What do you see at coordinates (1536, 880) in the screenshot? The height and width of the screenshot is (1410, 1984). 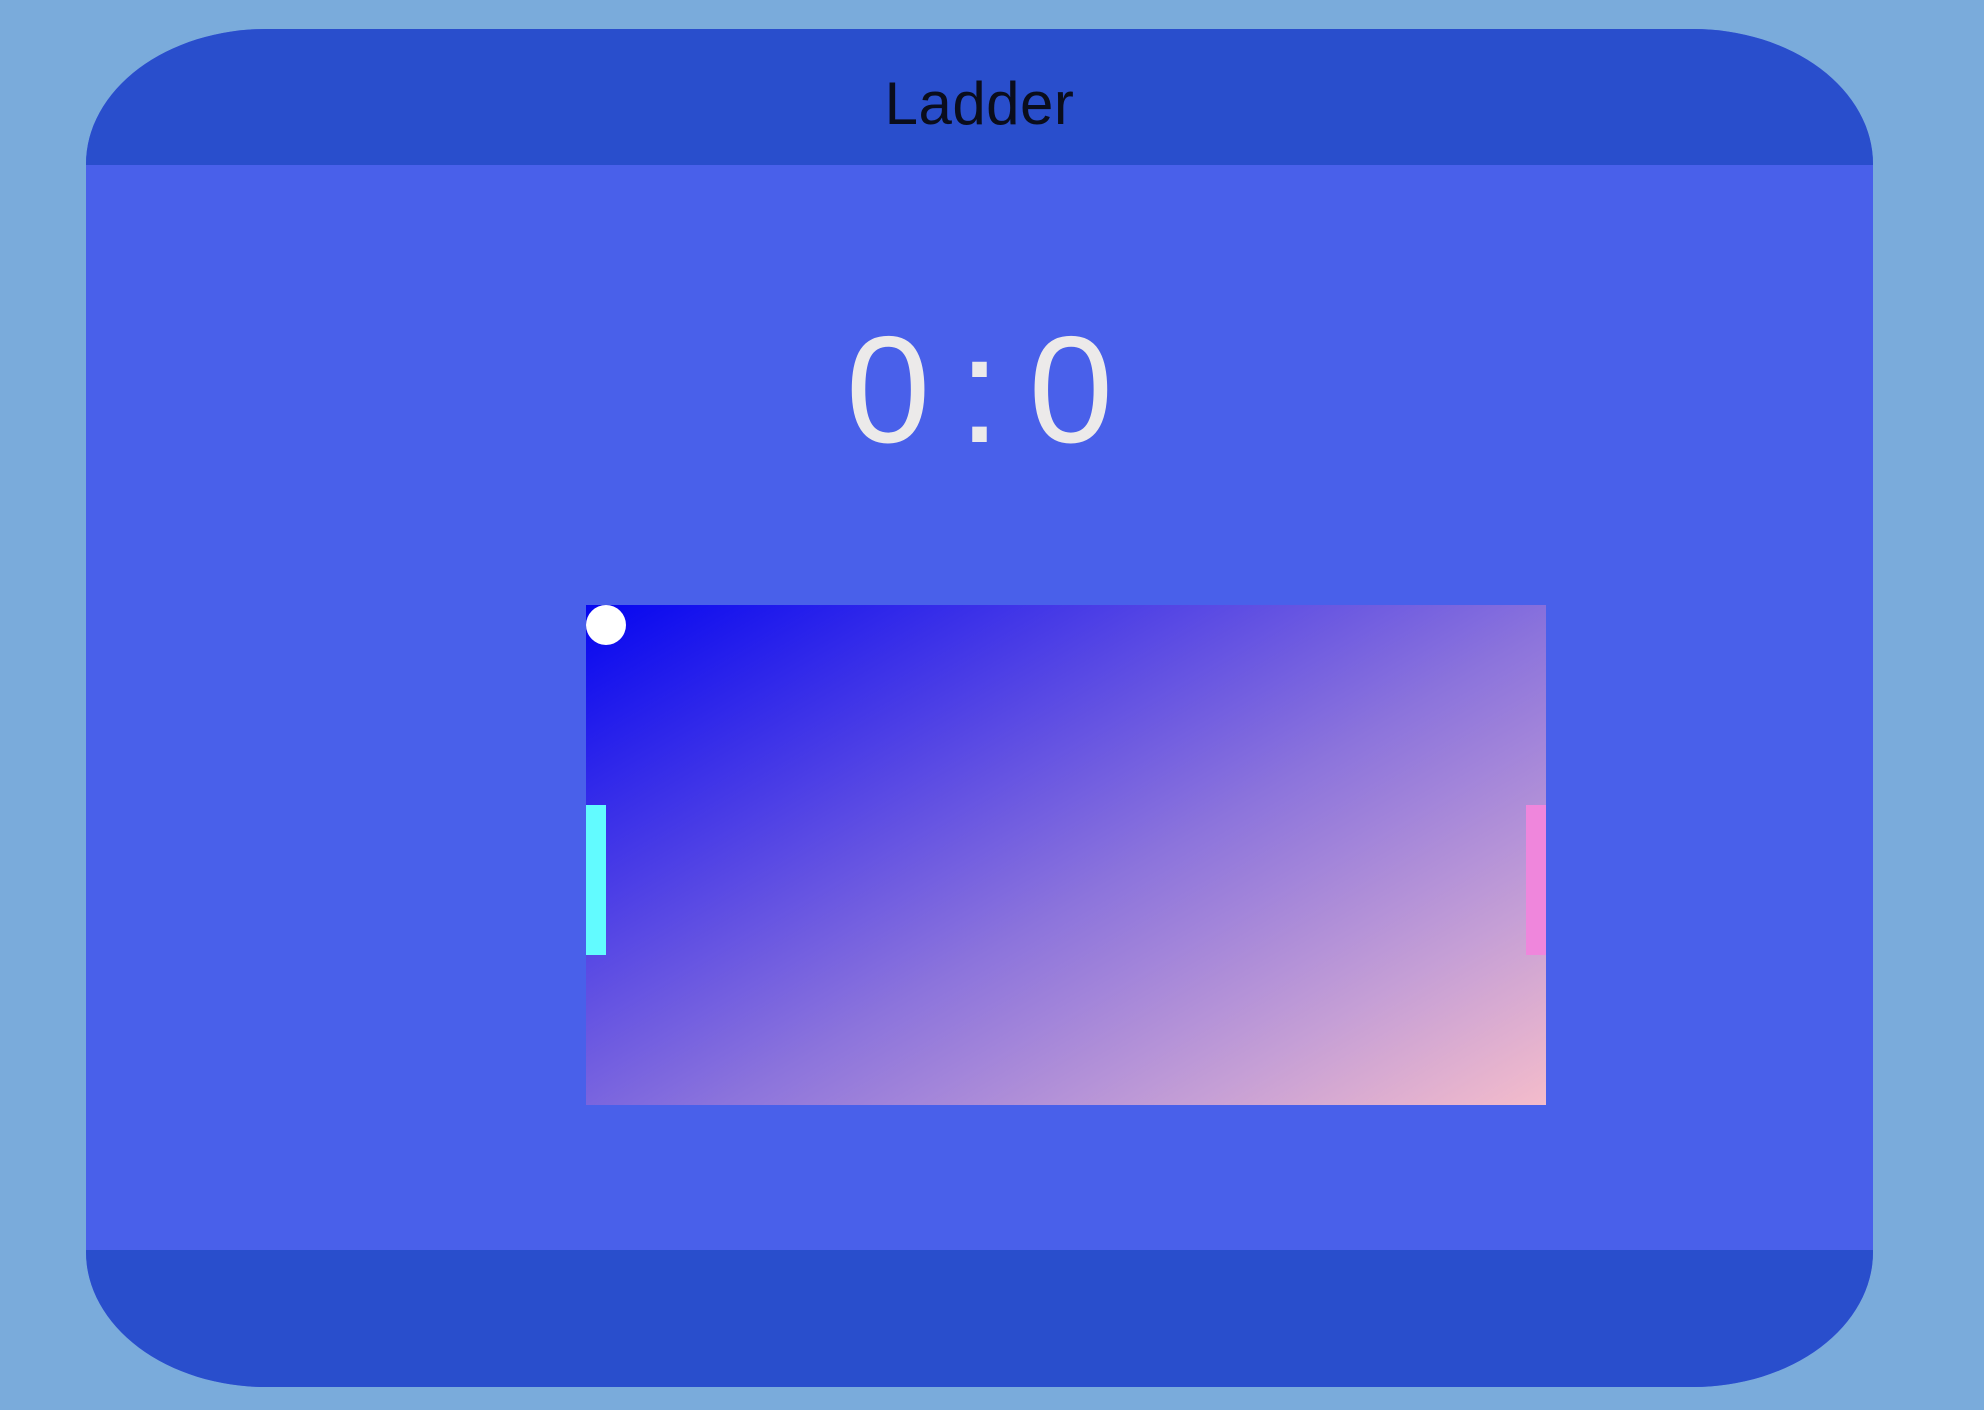 I see `right-paddle` at bounding box center [1536, 880].